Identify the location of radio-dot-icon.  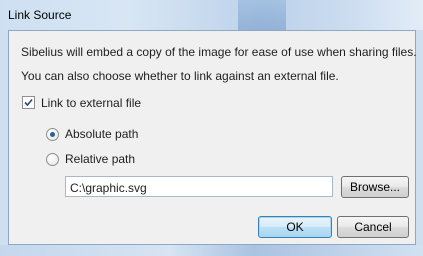
(52, 134).